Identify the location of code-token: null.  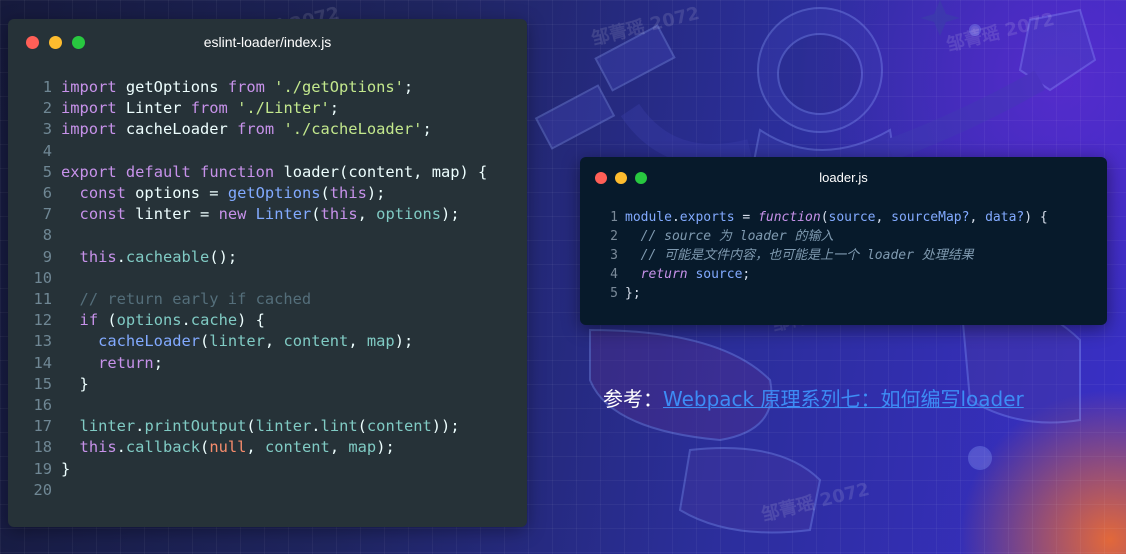
(228, 447).